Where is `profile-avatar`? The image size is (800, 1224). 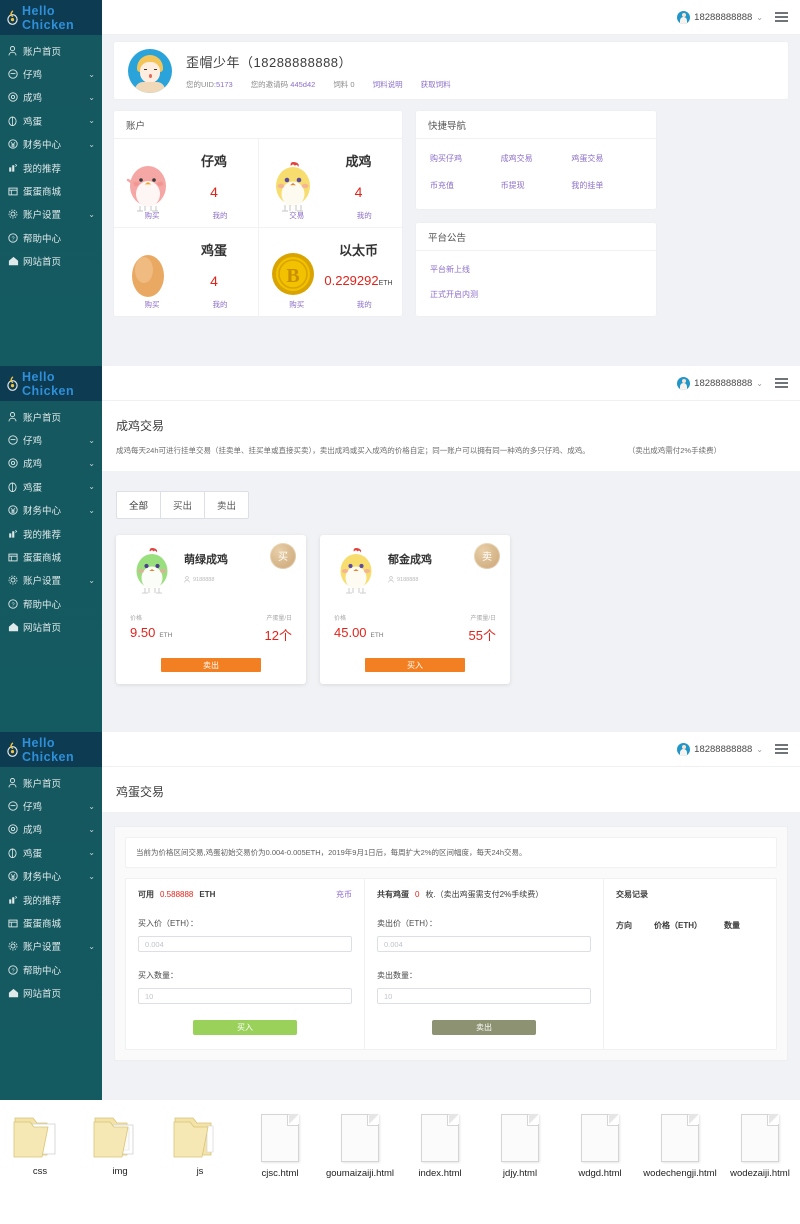 profile-avatar is located at coordinates (150, 70).